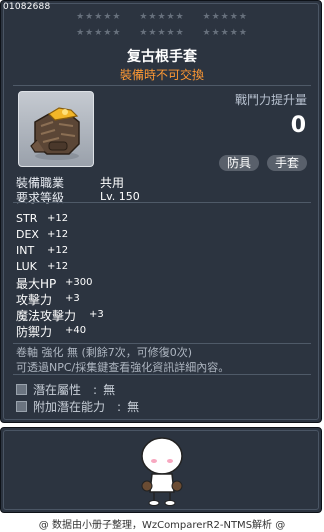 The width and height of the screenshot is (324, 532). I want to click on character-avatar-icon, so click(162, 471).